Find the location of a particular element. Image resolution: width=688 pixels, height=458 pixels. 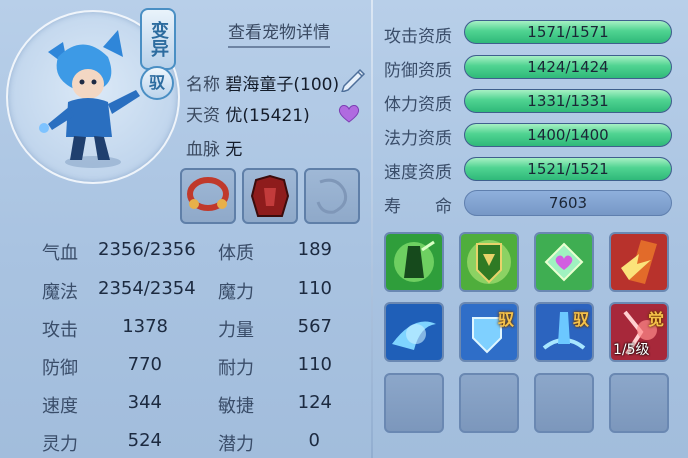

stat-value-mp: 2354/2354 is located at coordinates (147, 288).